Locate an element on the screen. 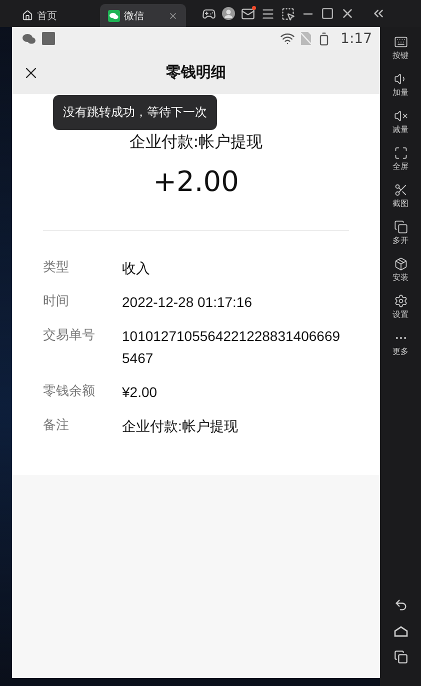  sidebar-tool: 更多 is located at coordinates (400, 349).